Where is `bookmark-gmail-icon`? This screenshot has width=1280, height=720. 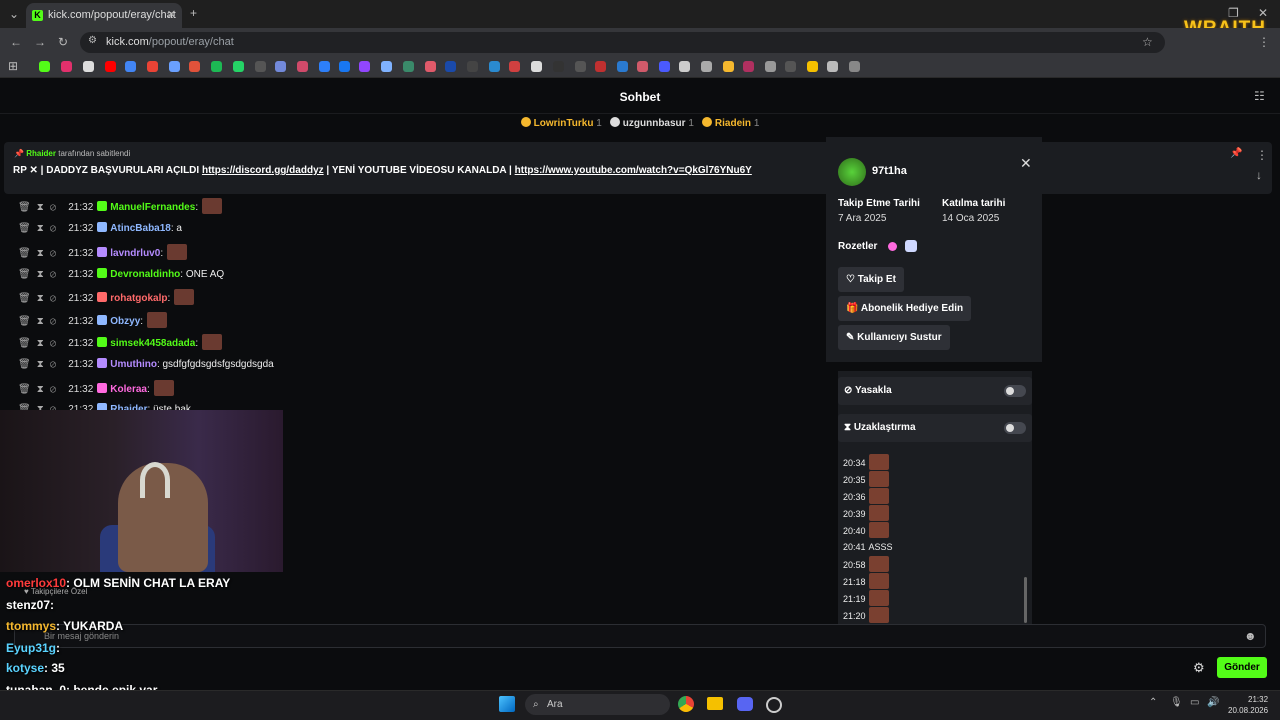 bookmark-gmail-icon is located at coordinates (152, 66).